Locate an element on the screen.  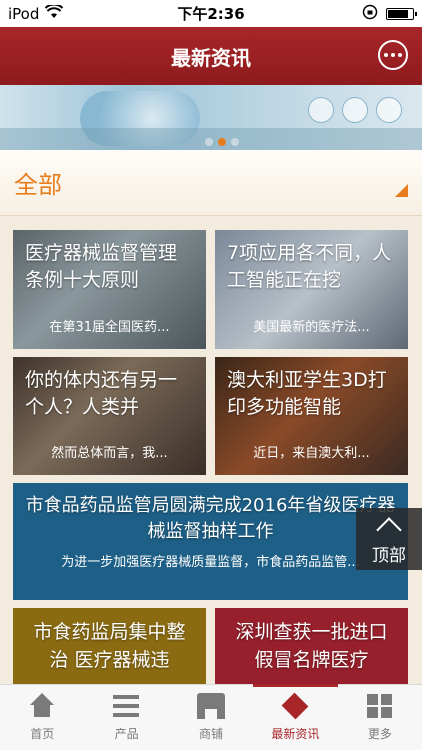
carousel-dot-active is located at coordinates (222, 142).